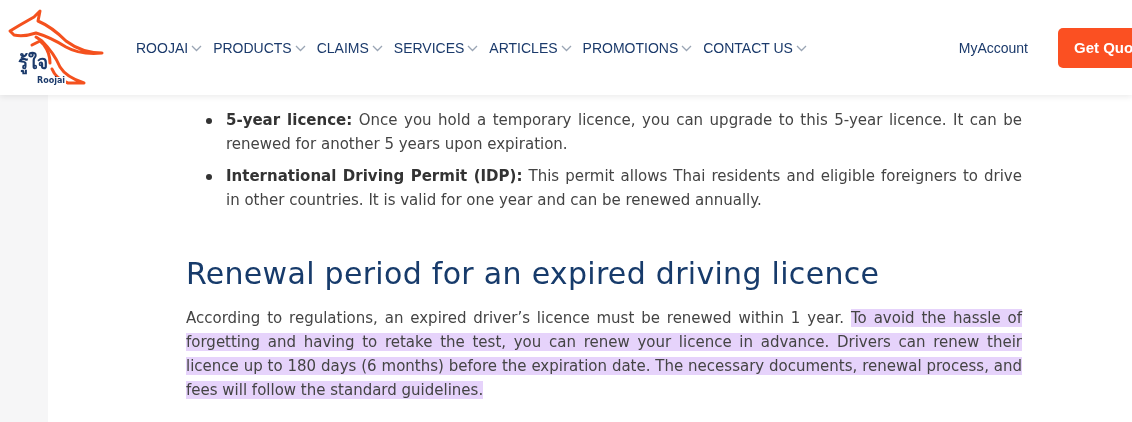 The width and height of the screenshot is (1132, 422). Describe the element at coordinates (169, 47) in the screenshot. I see `nav-menu-item: ROOJAI` at that location.